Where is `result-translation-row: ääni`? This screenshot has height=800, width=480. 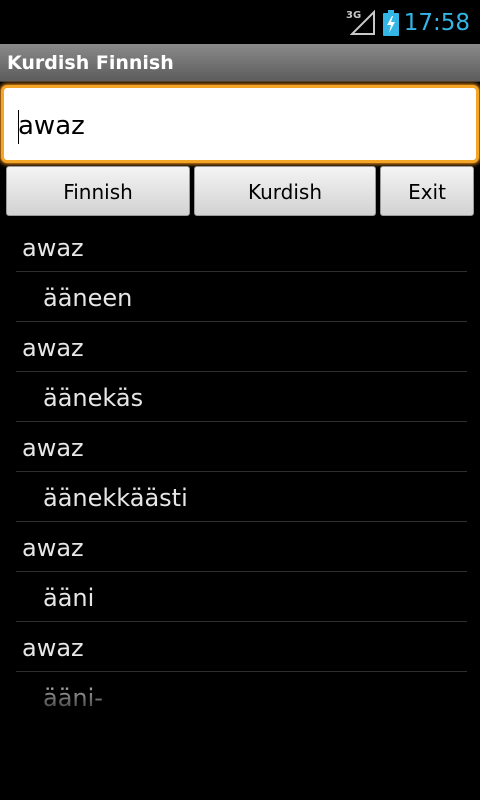 result-translation-row: ääni is located at coordinates (241, 597).